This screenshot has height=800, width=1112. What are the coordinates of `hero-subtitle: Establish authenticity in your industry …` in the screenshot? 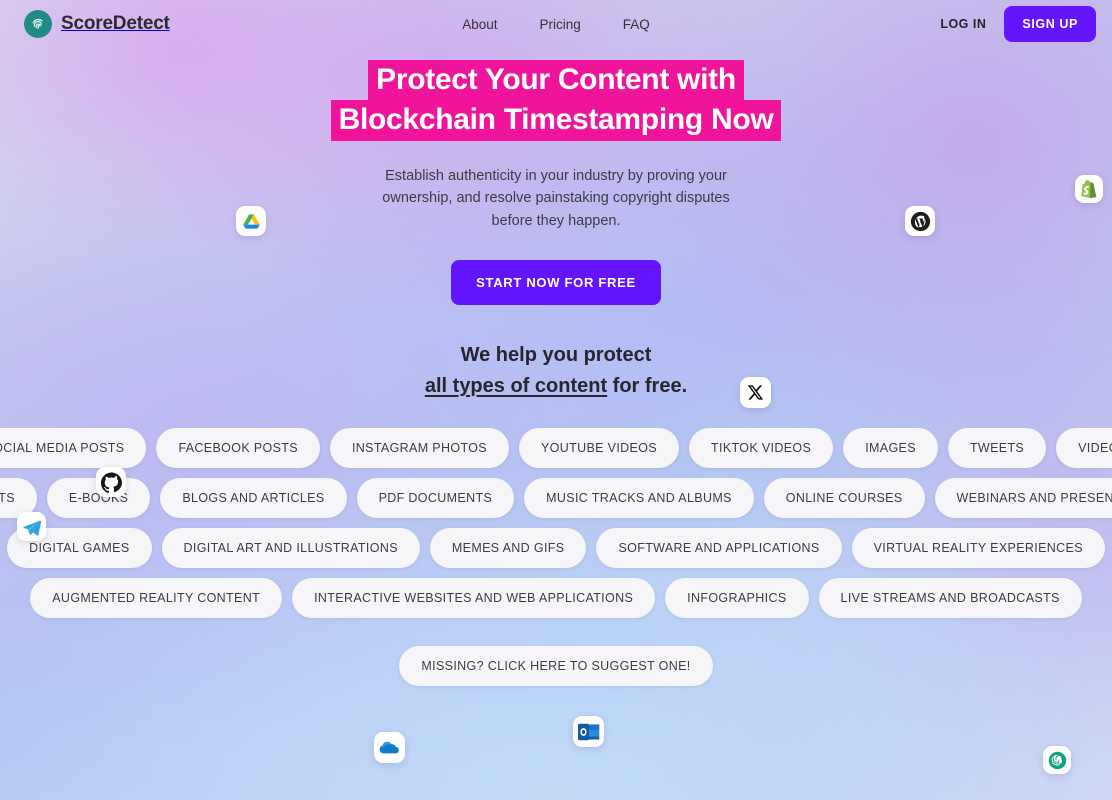 It's located at (556, 198).